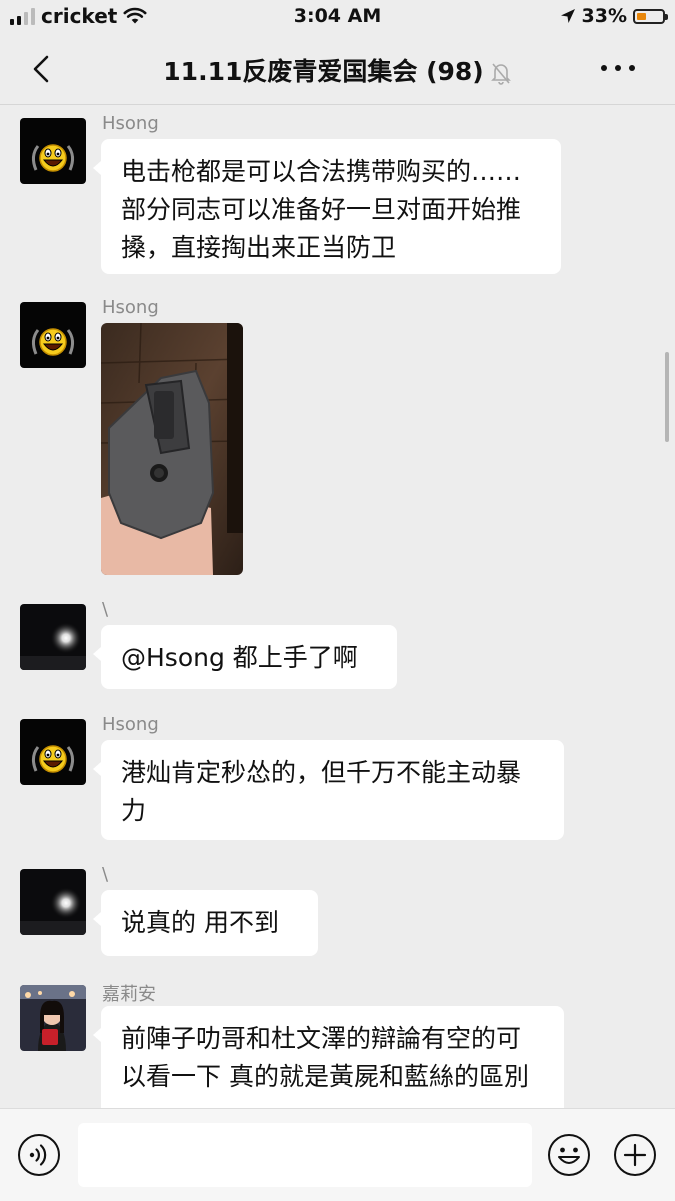 Image resolution: width=675 pixels, height=1201 pixels. I want to click on bell-slash-icon, so click(500, 74).